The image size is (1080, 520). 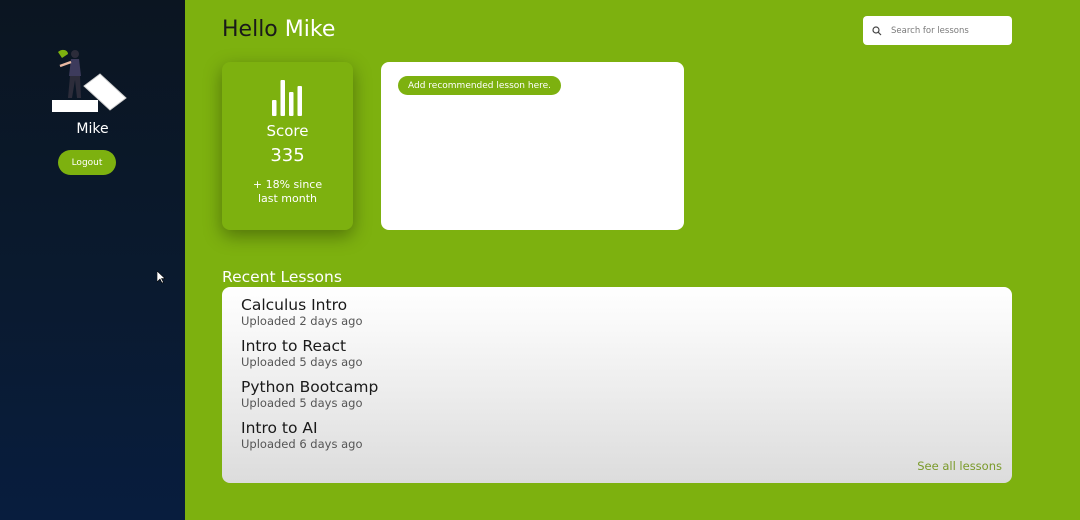 What do you see at coordinates (310, 387) in the screenshot?
I see `lesson-title: Python Bootcamp` at bounding box center [310, 387].